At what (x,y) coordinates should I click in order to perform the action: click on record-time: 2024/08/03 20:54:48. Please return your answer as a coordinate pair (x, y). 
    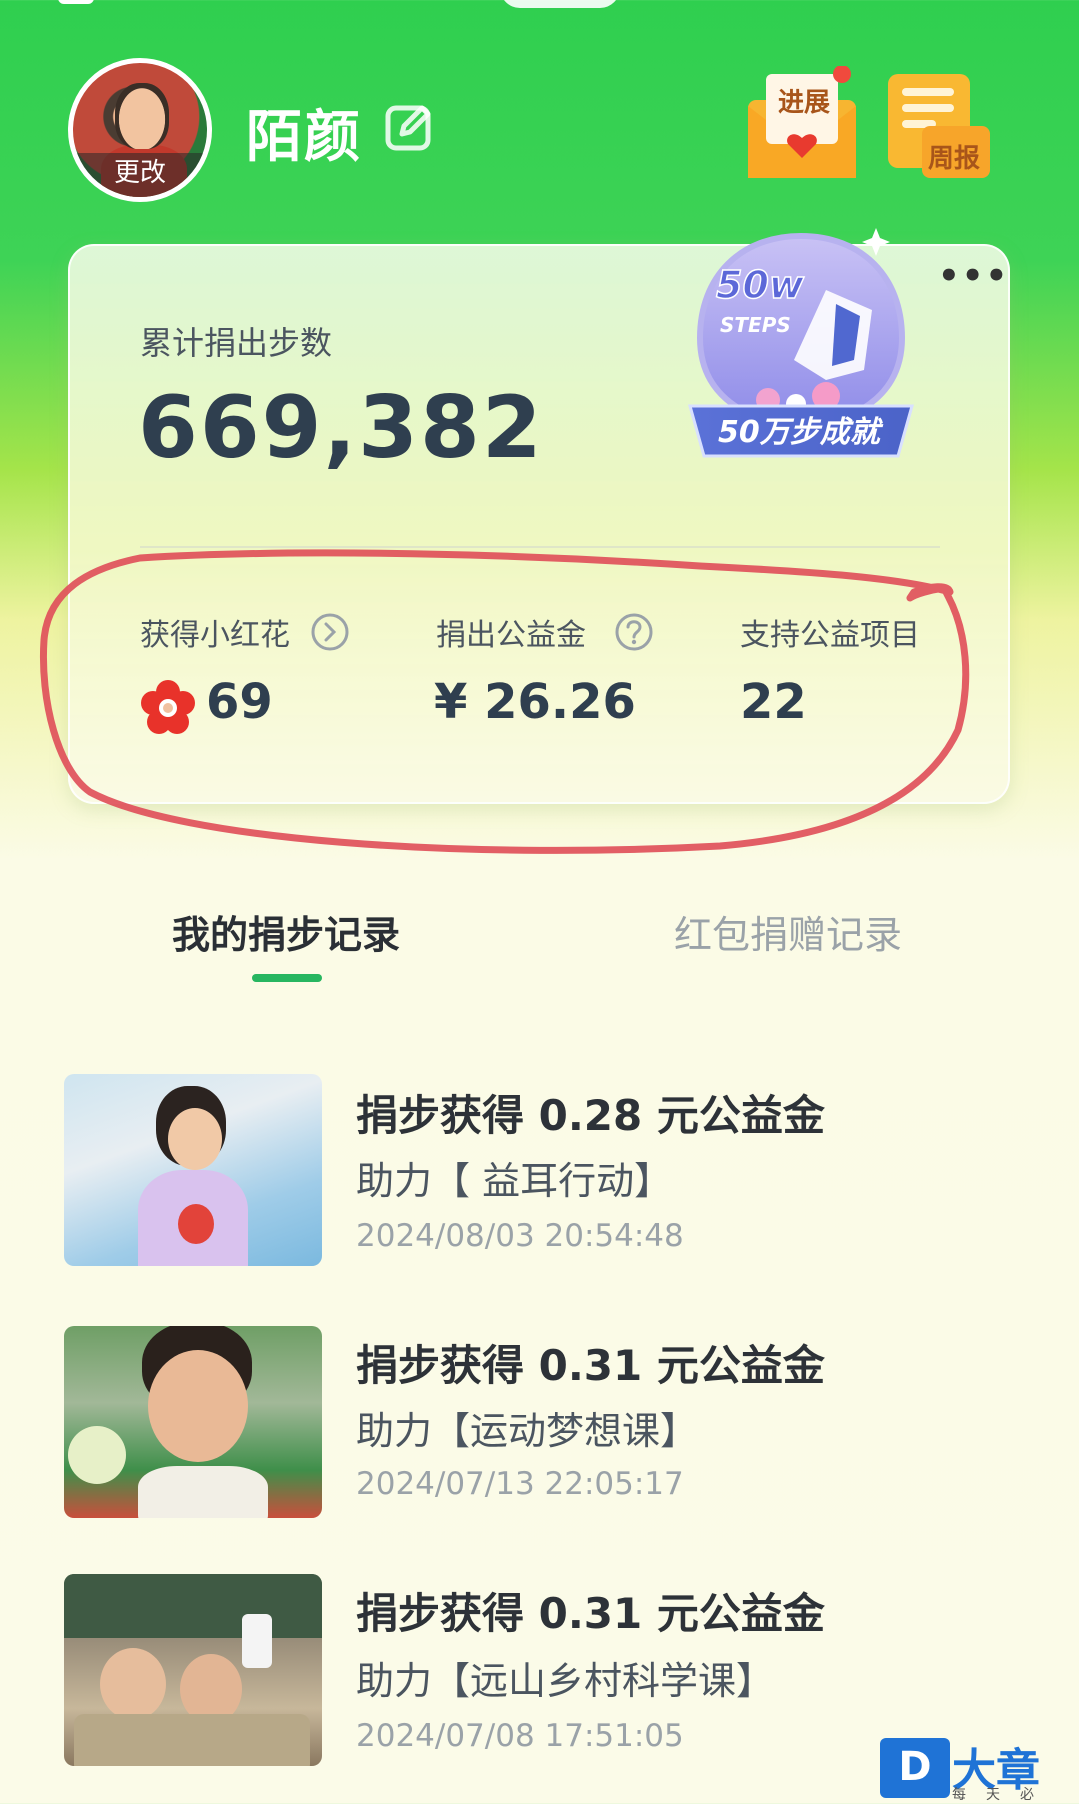
    Looking at the image, I should click on (520, 1236).